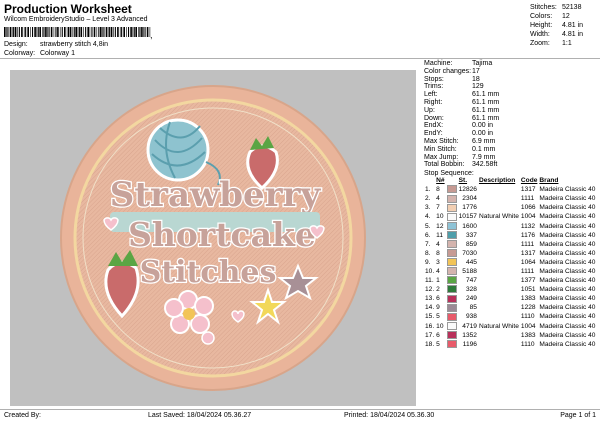  What do you see at coordinates (510, 225) in the screenshot?
I see `stop-sequence-row: 5. 12 1600 1132 Madeira Classic 40` at bounding box center [510, 225].